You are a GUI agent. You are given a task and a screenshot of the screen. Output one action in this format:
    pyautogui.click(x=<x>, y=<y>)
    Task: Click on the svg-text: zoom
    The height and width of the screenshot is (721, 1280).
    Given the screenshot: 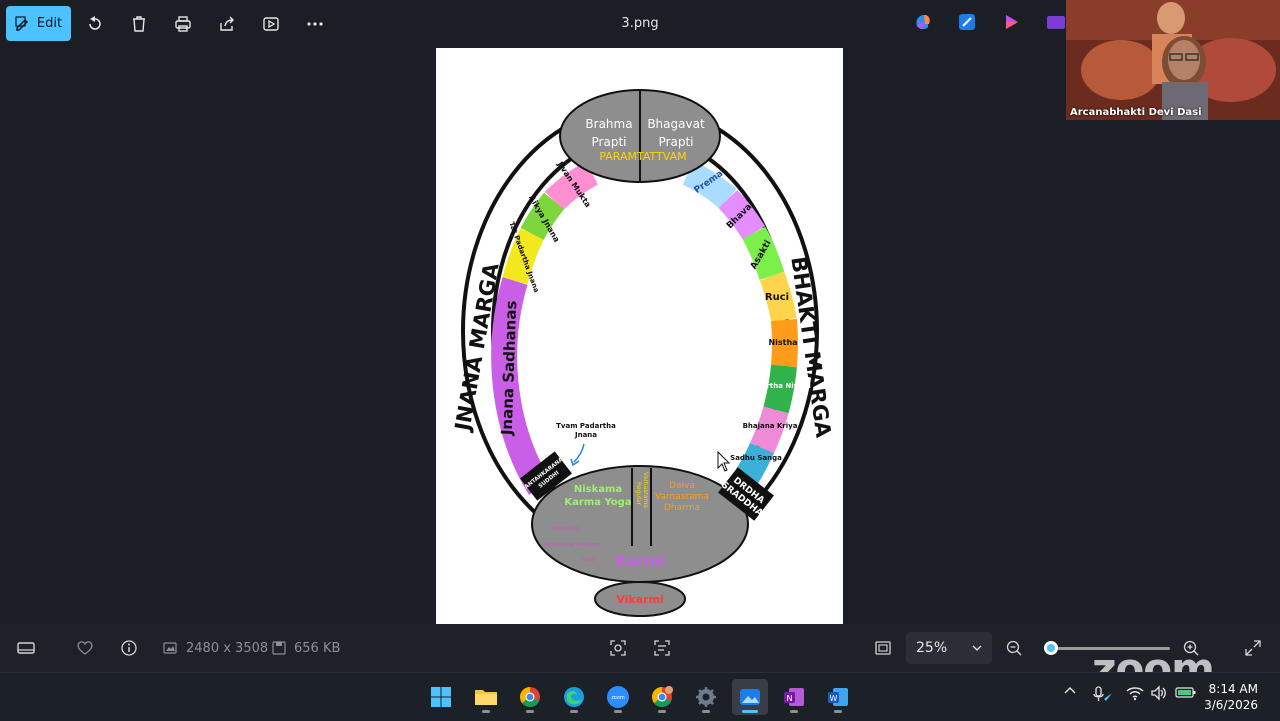 What is the action you would take?
    pyautogui.click(x=618, y=698)
    